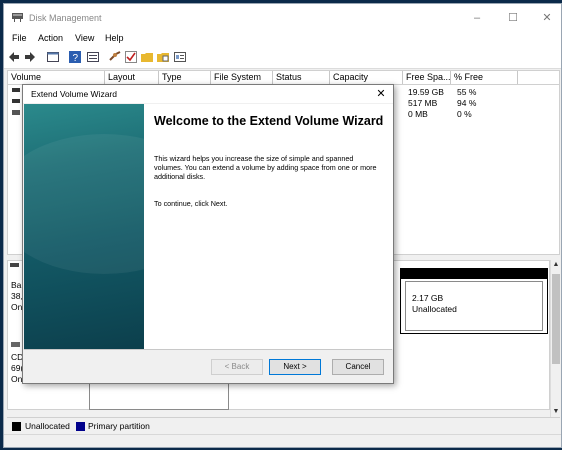 Image resolution: width=562 pixels, height=450 pixels. What do you see at coordinates (269, 121) in the screenshot?
I see `wizard-heading: Welcome to the Extend Volume Wizard` at bounding box center [269, 121].